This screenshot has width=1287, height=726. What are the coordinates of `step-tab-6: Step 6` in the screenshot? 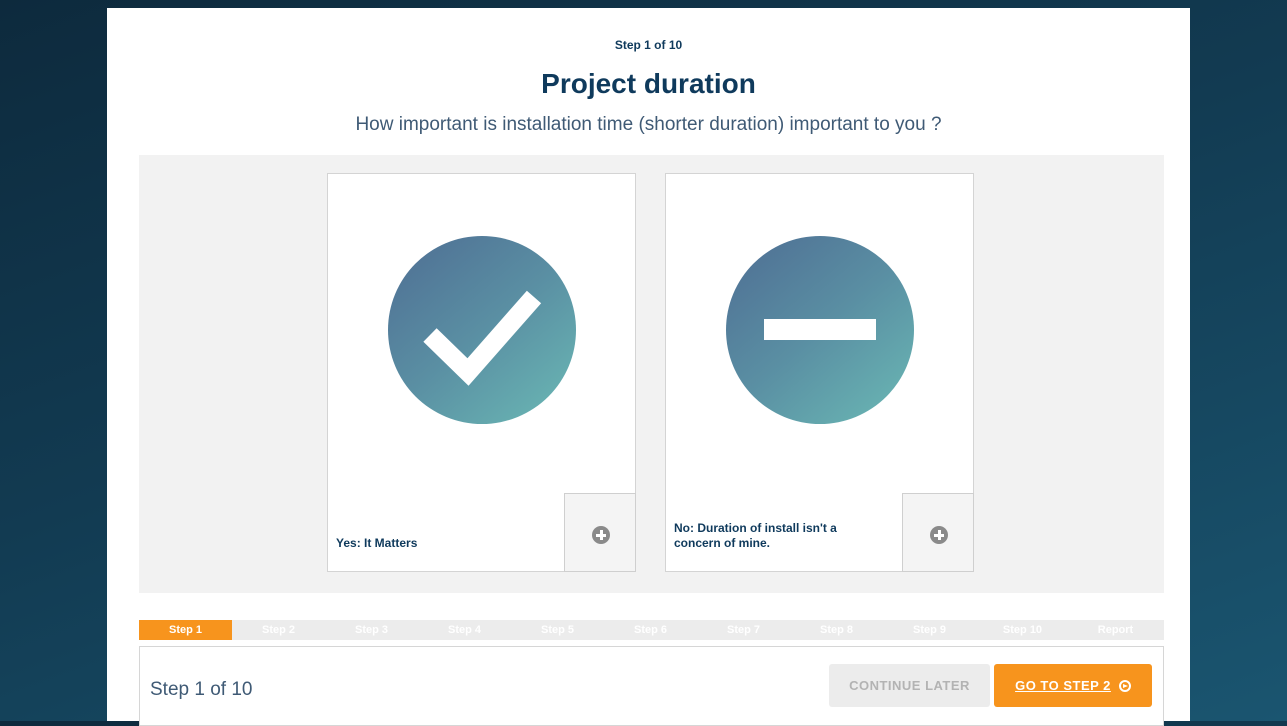 It's located at (650, 630).